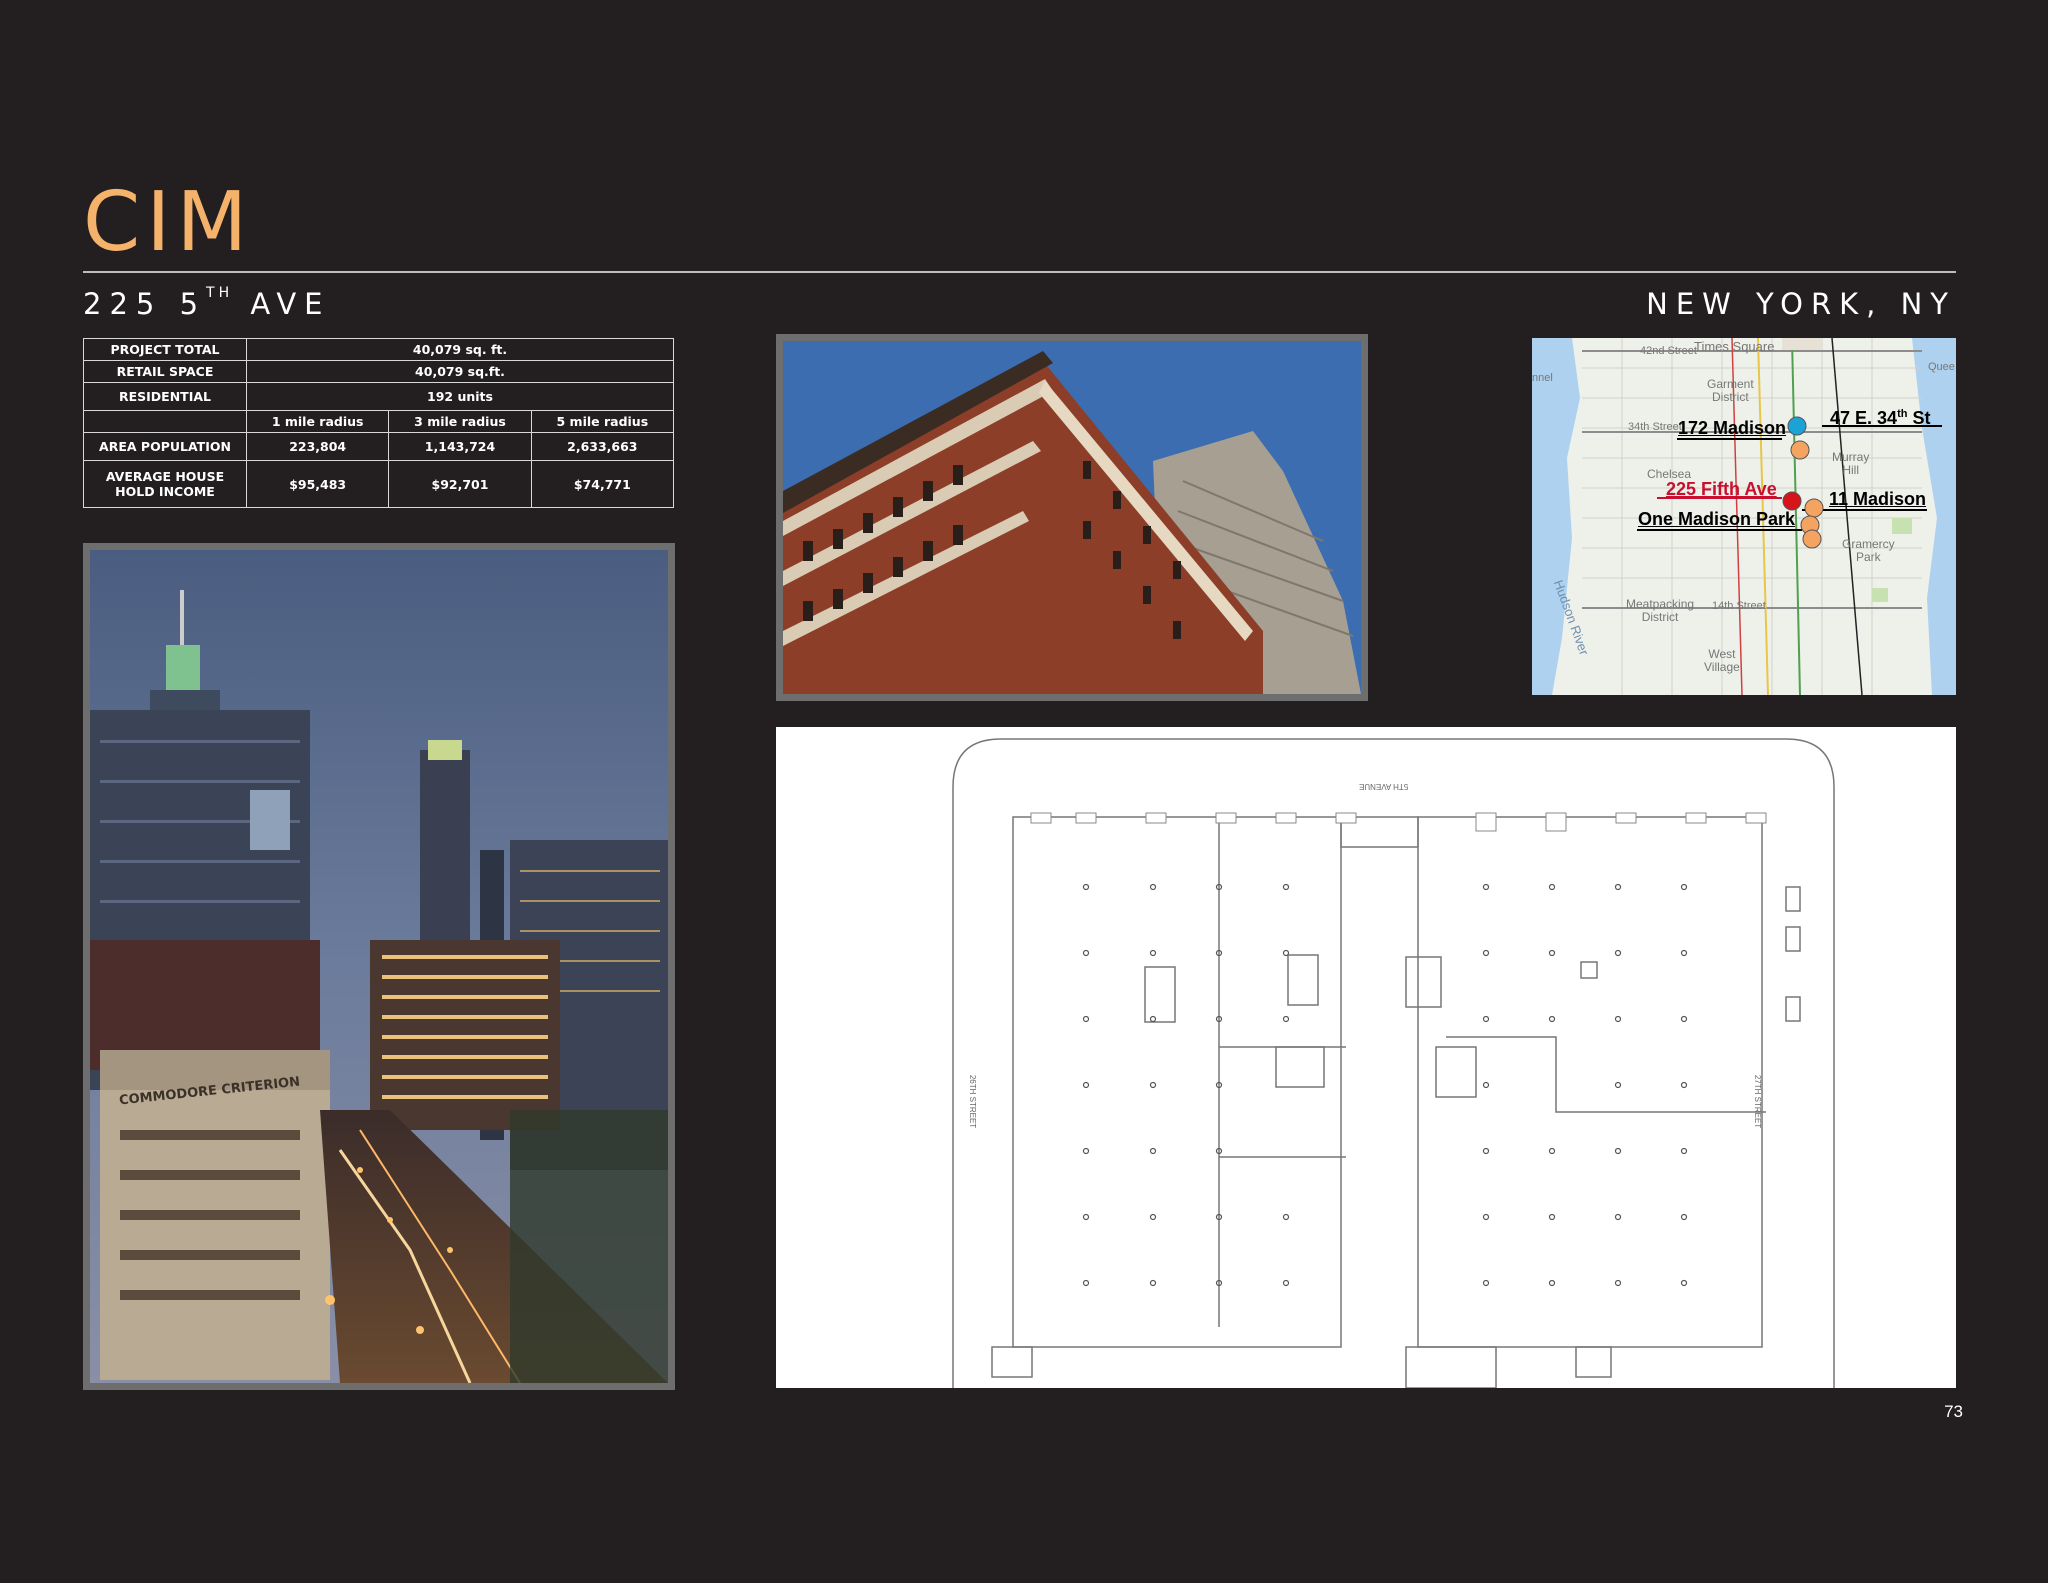 This screenshot has width=2048, height=1583. What do you see at coordinates (1739, 606) in the screenshot?
I see `map-label-14th: 14th Street` at bounding box center [1739, 606].